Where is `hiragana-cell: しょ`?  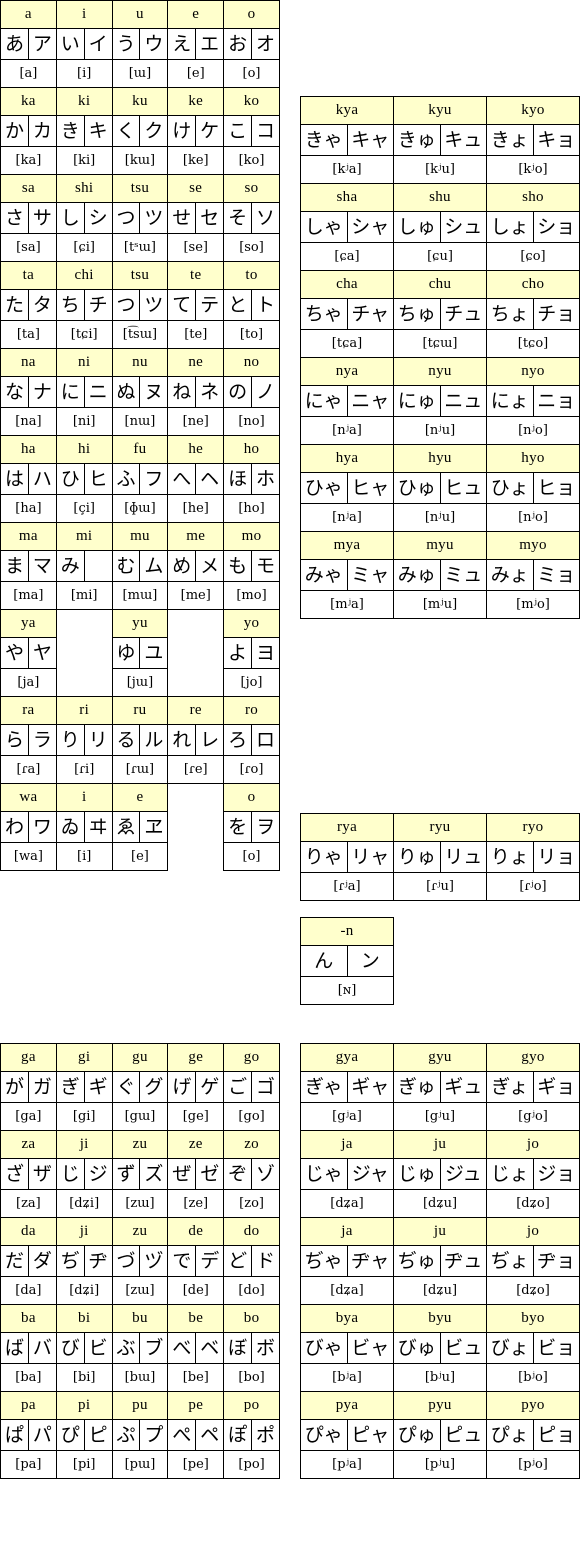 hiragana-cell: しょ is located at coordinates (510, 227).